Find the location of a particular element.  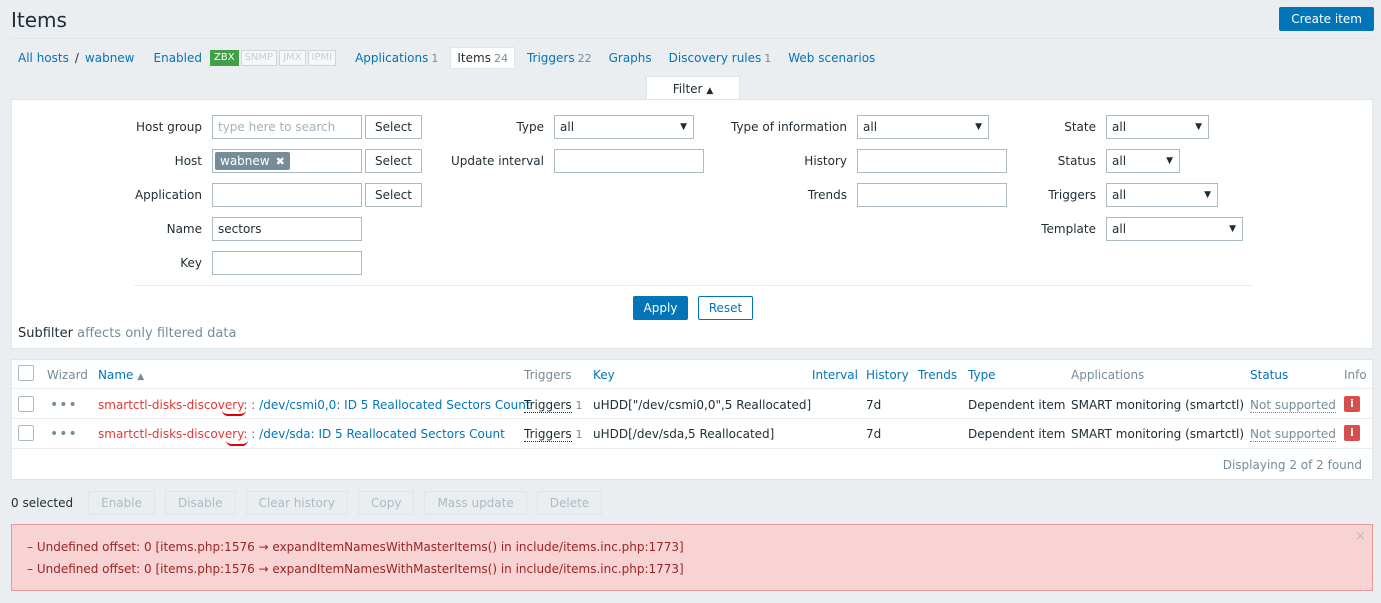

remove-chip-icon: ✖ is located at coordinates (280, 161).